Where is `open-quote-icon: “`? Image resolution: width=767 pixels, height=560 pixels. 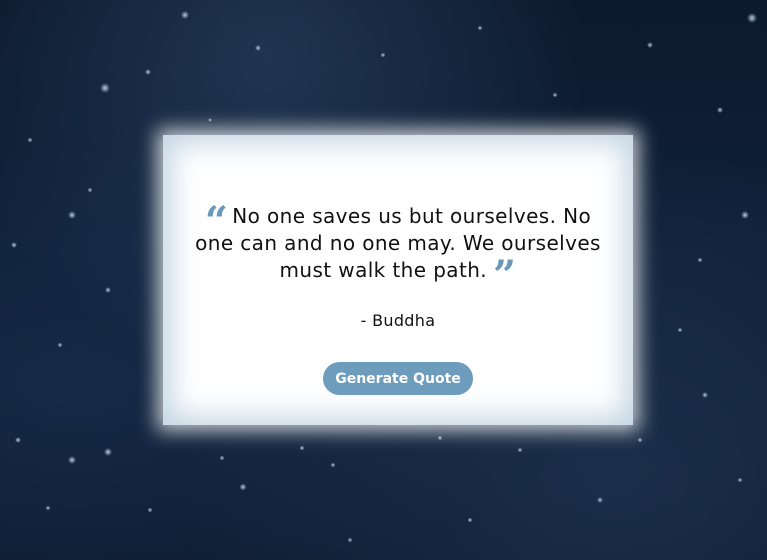
open-quote-icon: “ is located at coordinates (216, 221).